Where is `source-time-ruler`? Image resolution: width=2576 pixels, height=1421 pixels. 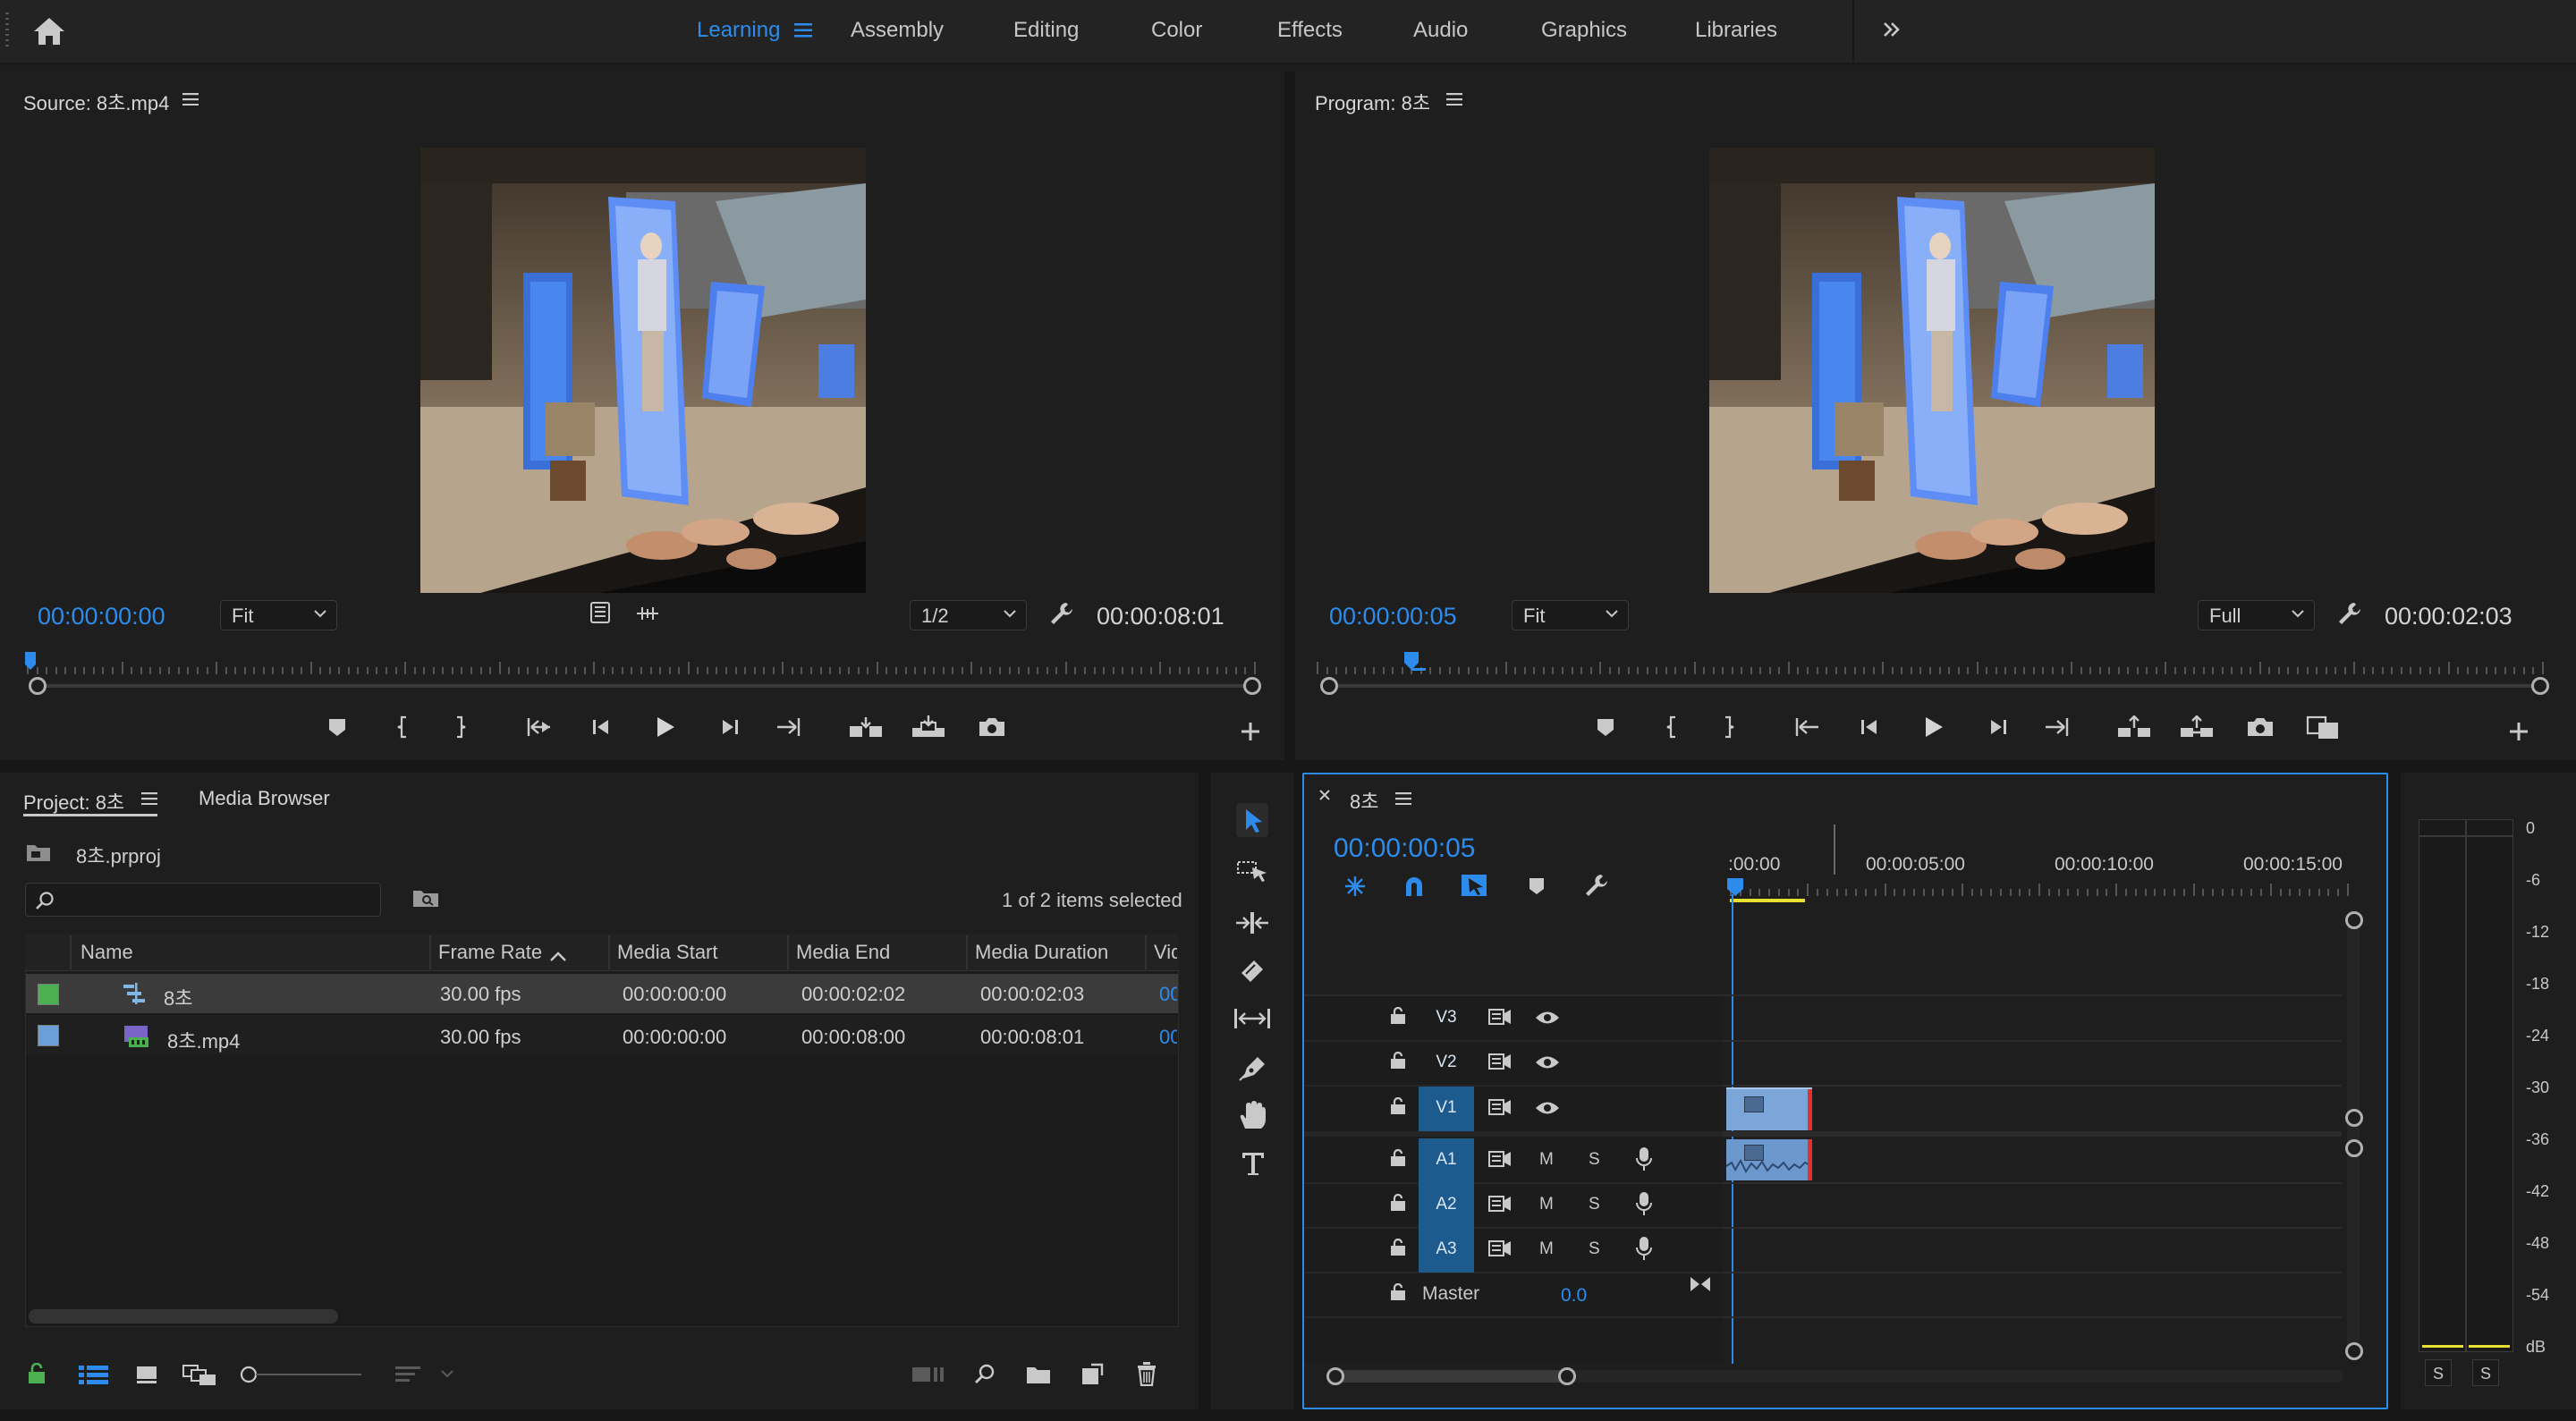
source-time-ruler is located at coordinates (641, 663).